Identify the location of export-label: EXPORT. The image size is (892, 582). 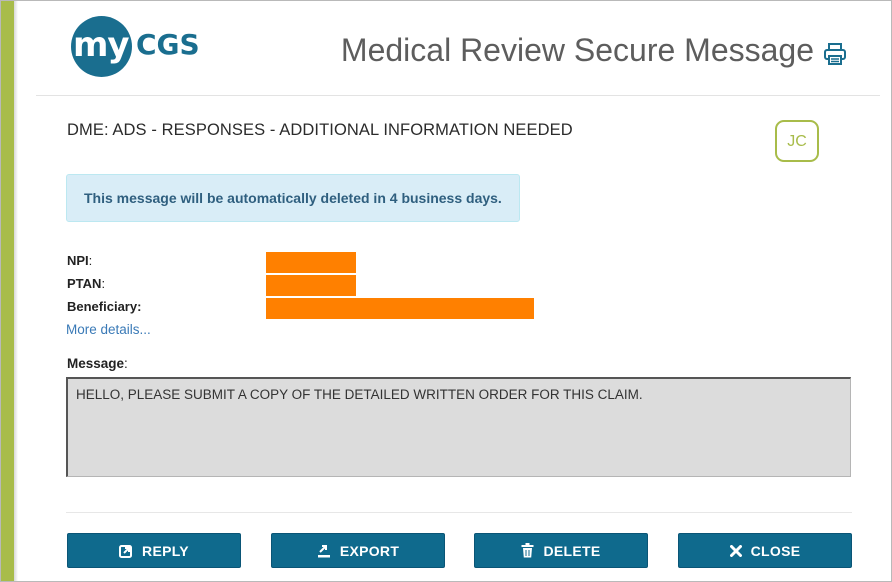
(369, 550).